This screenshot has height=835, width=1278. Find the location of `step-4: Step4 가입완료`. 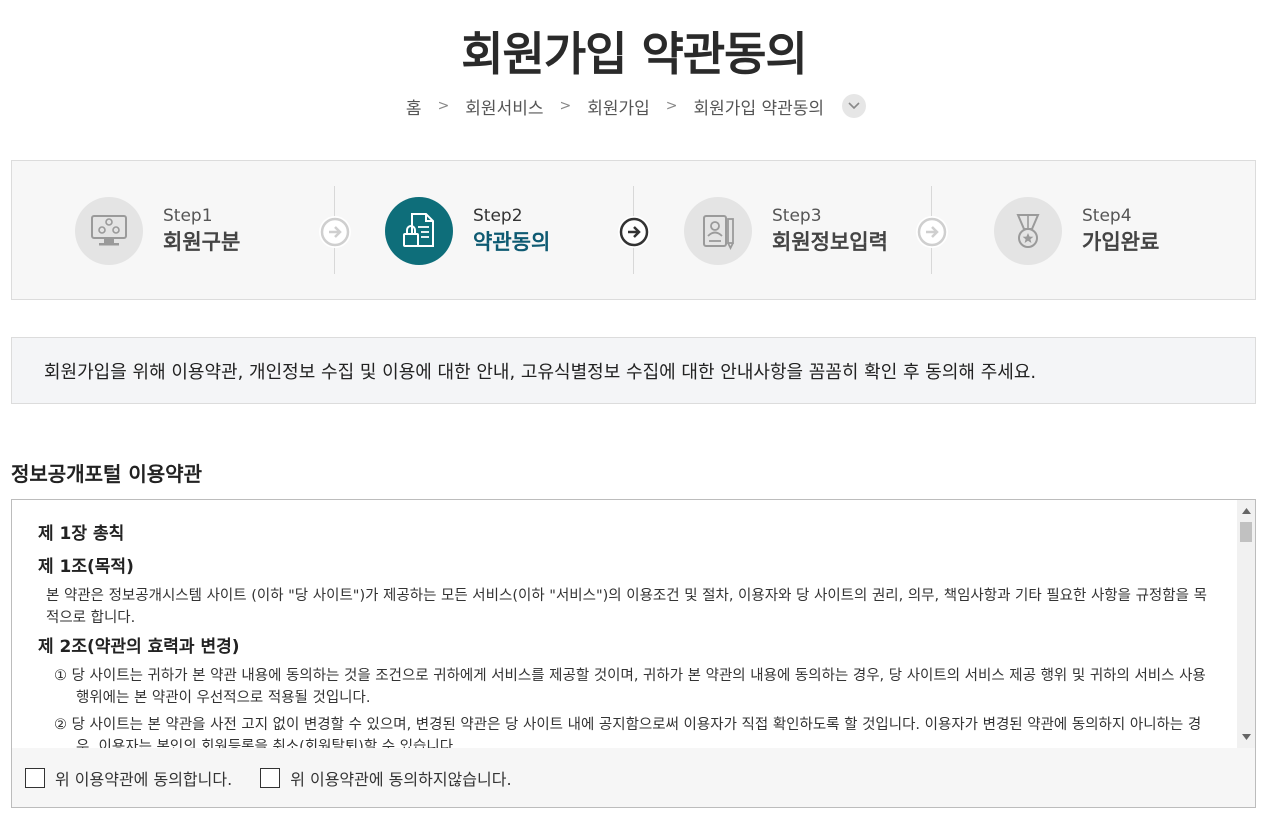

step-4: Step4 가입완료 is located at coordinates (1076, 231).